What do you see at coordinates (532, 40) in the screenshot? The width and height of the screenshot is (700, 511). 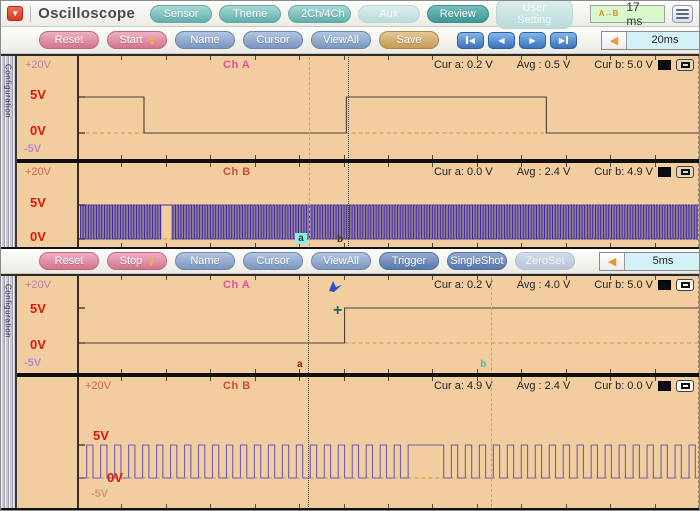 I see `nav-next-button: ▶` at bounding box center [532, 40].